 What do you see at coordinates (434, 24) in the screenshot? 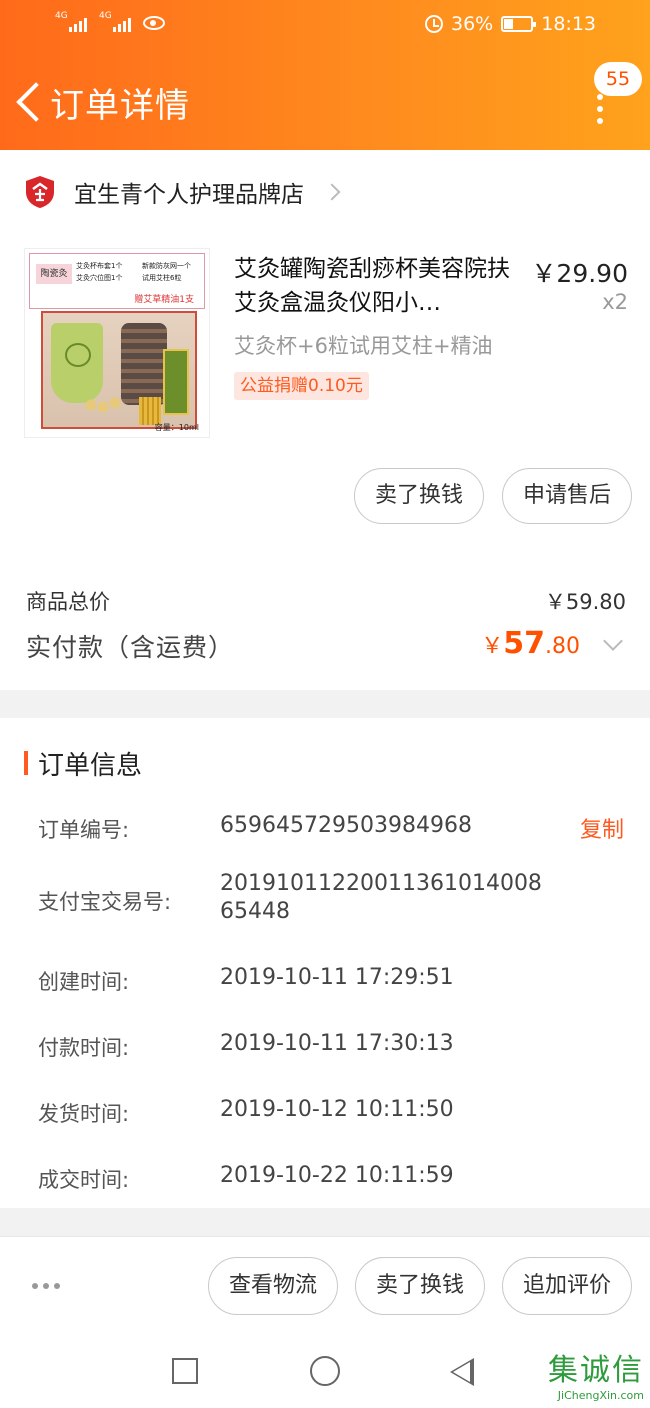
I see `alarm-icon` at bounding box center [434, 24].